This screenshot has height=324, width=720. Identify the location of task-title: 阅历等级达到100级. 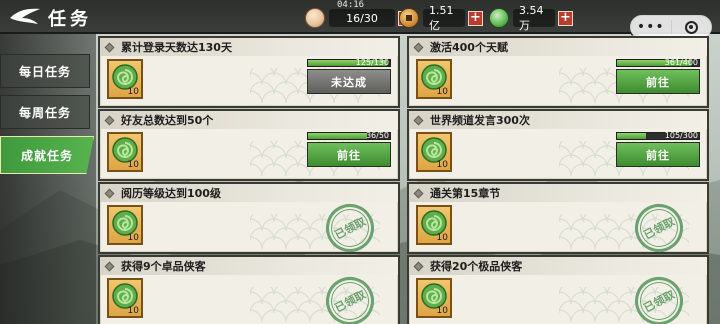
(171, 193).